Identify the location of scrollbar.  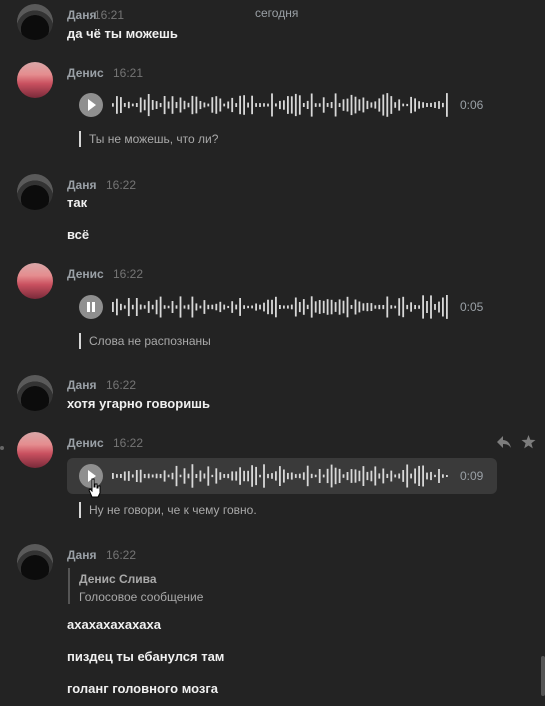
(543, 676).